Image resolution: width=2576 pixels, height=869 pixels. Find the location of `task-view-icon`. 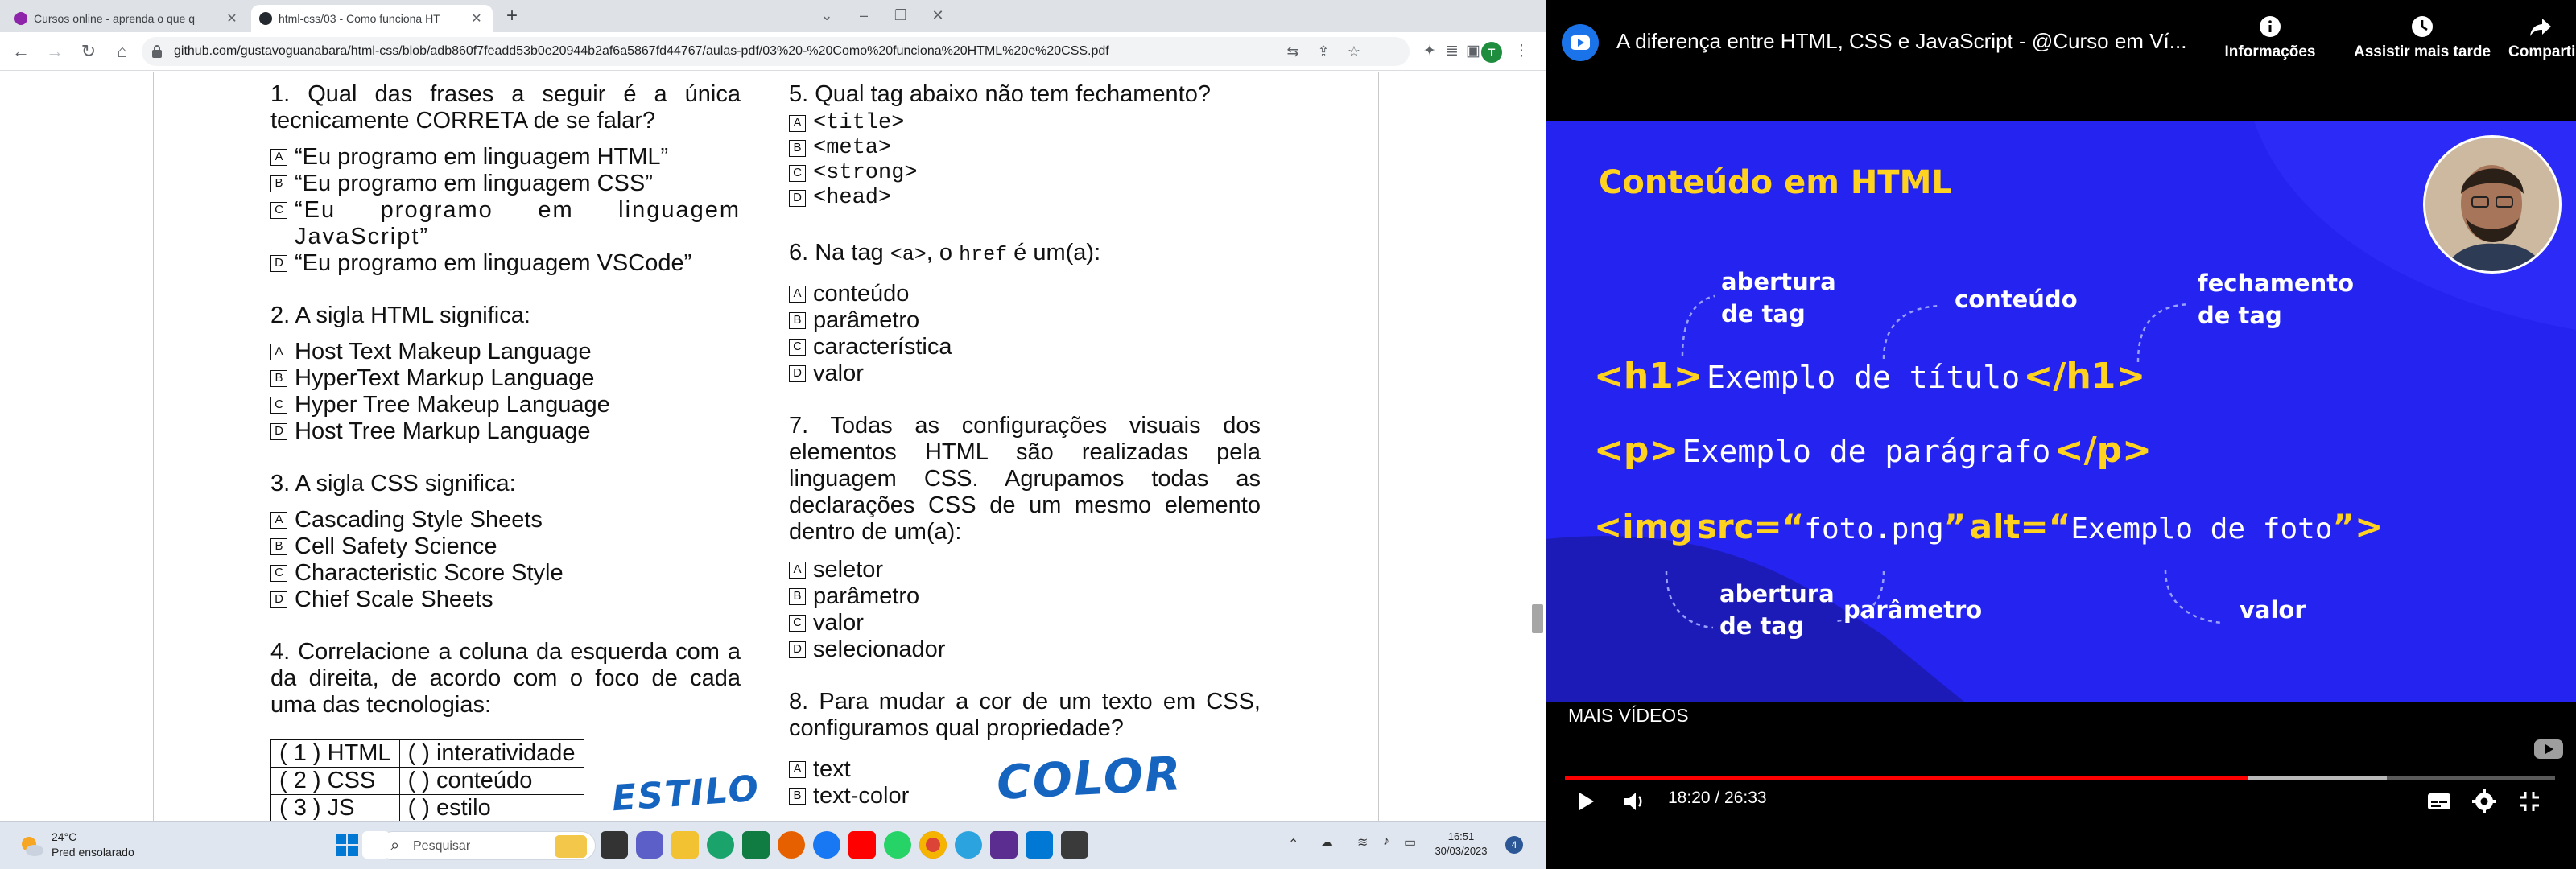

task-view-icon is located at coordinates (614, 845).